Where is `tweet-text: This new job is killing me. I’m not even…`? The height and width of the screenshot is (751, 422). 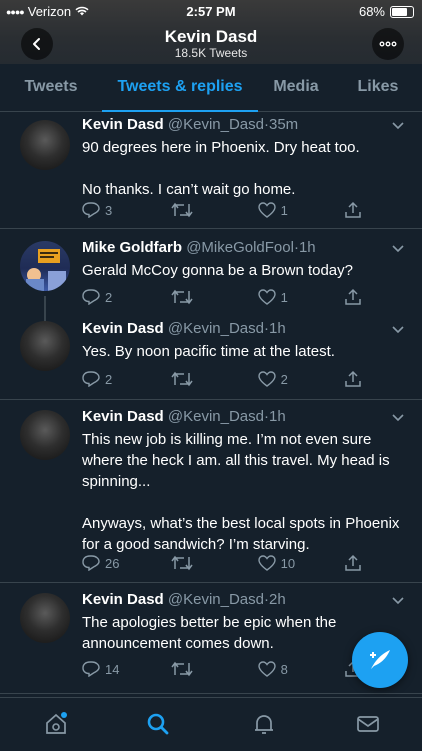
tweet-text: This new job is killing me. I’m not even… is located at coordinates (241, 492).